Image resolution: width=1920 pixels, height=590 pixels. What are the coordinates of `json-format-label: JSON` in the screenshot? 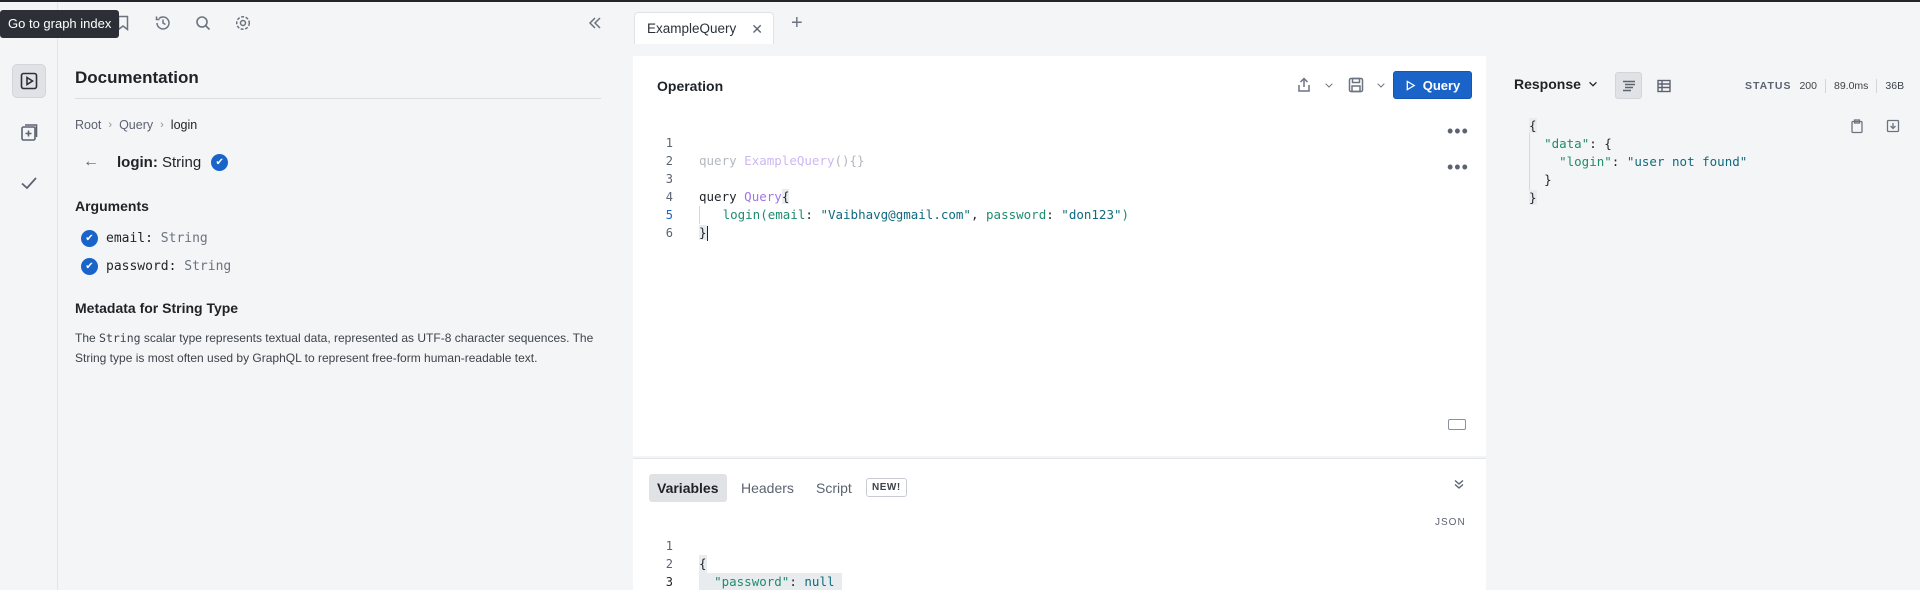 It's located at (1450, 522).